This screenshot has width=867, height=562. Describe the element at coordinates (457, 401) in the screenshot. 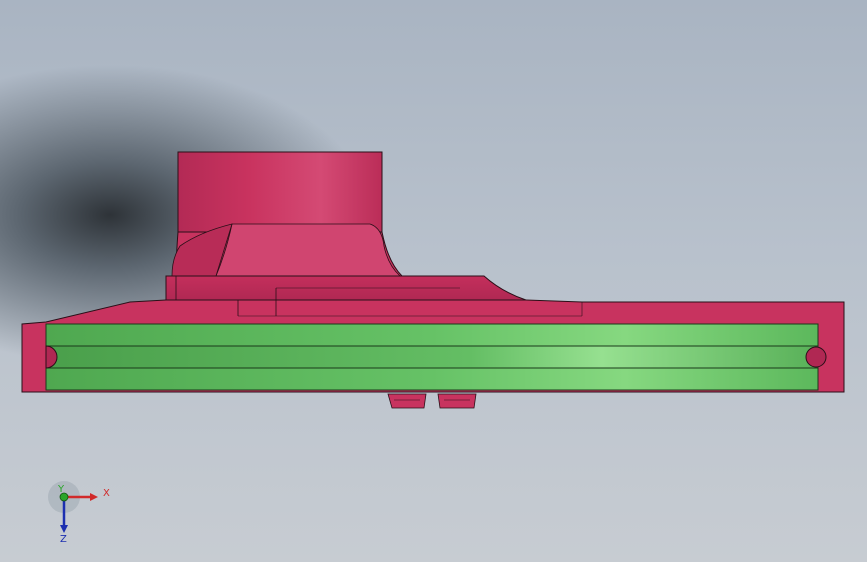

I see `bottom-clip-right` at that location.